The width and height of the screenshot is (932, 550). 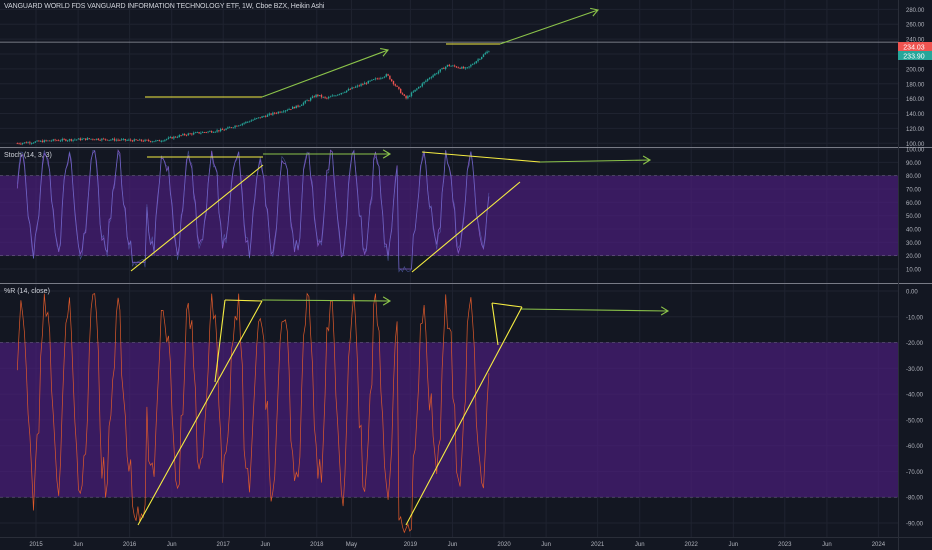 I want to click on stoch-tick-label: 80.00, so click(x=914, y=177).